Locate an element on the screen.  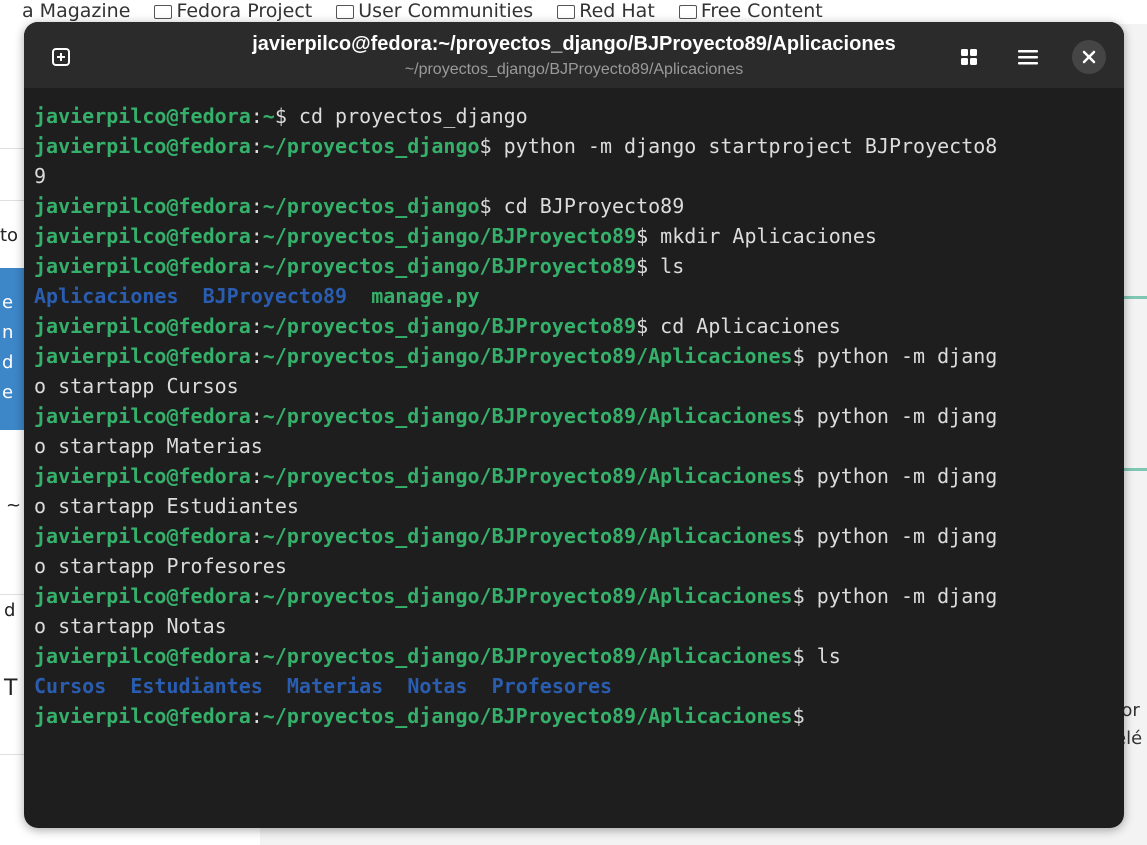
bookmark-item: Free Content is located at coordinates (750, 11).